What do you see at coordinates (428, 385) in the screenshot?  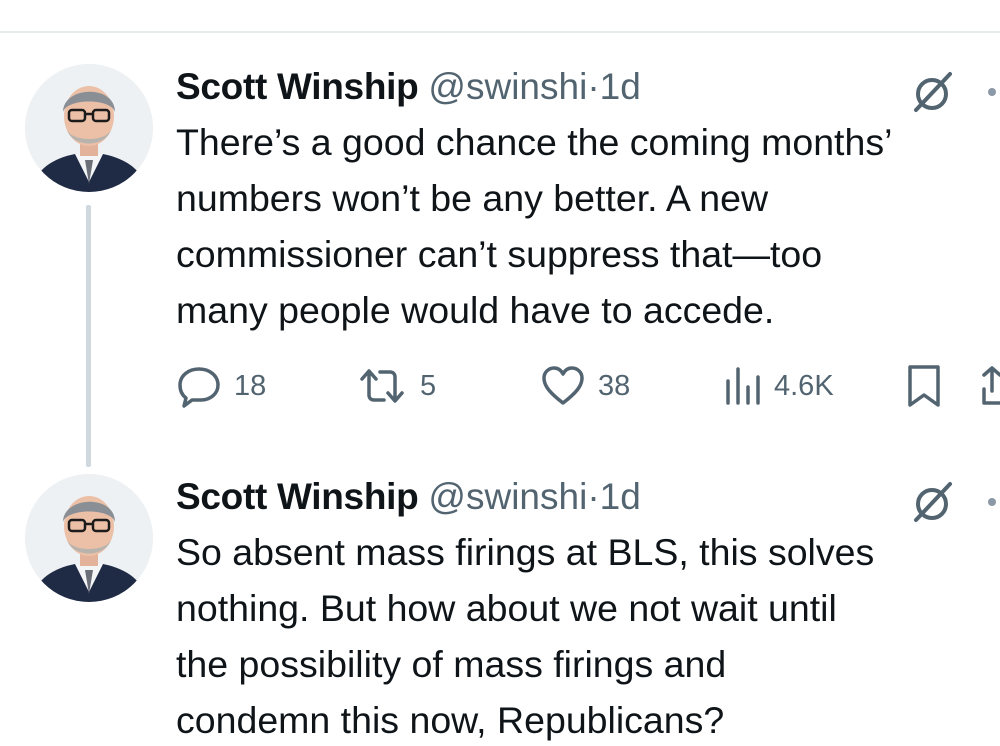 I see `repost-count: 5` at bounding box center [428, 385].